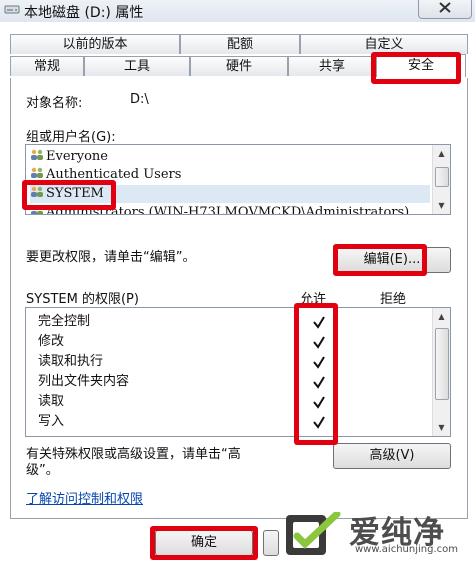 This screenshot has width=475, height=563. I want to click on highlight-allow-column, so click(316, 374).